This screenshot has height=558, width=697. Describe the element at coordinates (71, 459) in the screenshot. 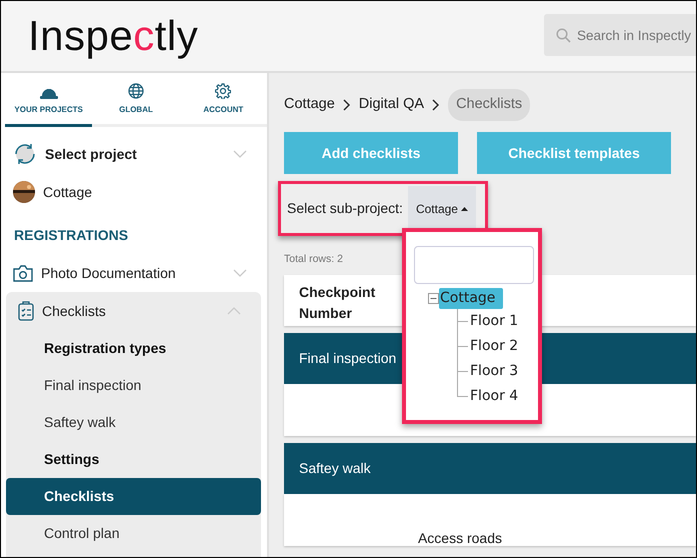

I see `submenu-heading: Settings` at that location.